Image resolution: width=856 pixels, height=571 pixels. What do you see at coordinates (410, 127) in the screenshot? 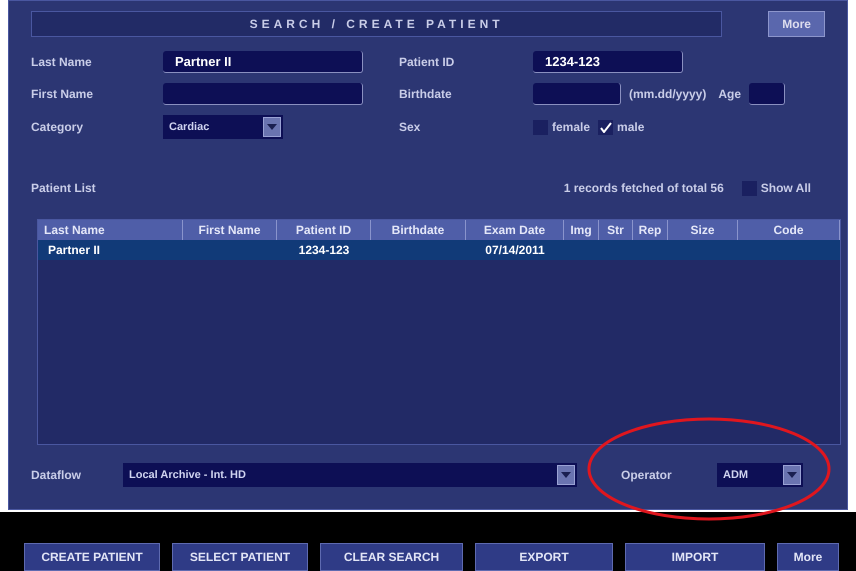
I see `field-label: Sex` at bounding box center [410, 127].